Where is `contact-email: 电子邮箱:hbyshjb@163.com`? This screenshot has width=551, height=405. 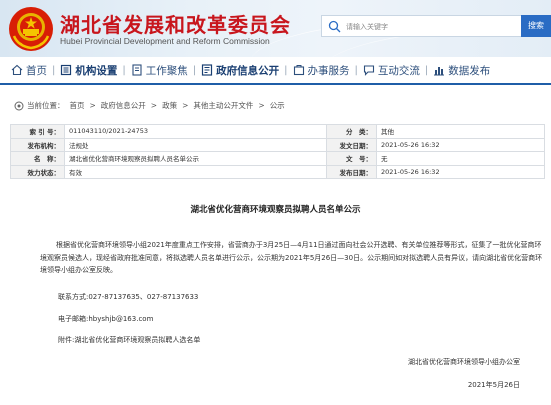 contact-email: 电子邮箱:hbyshjb@163.com is located at coordinates (105, 319).